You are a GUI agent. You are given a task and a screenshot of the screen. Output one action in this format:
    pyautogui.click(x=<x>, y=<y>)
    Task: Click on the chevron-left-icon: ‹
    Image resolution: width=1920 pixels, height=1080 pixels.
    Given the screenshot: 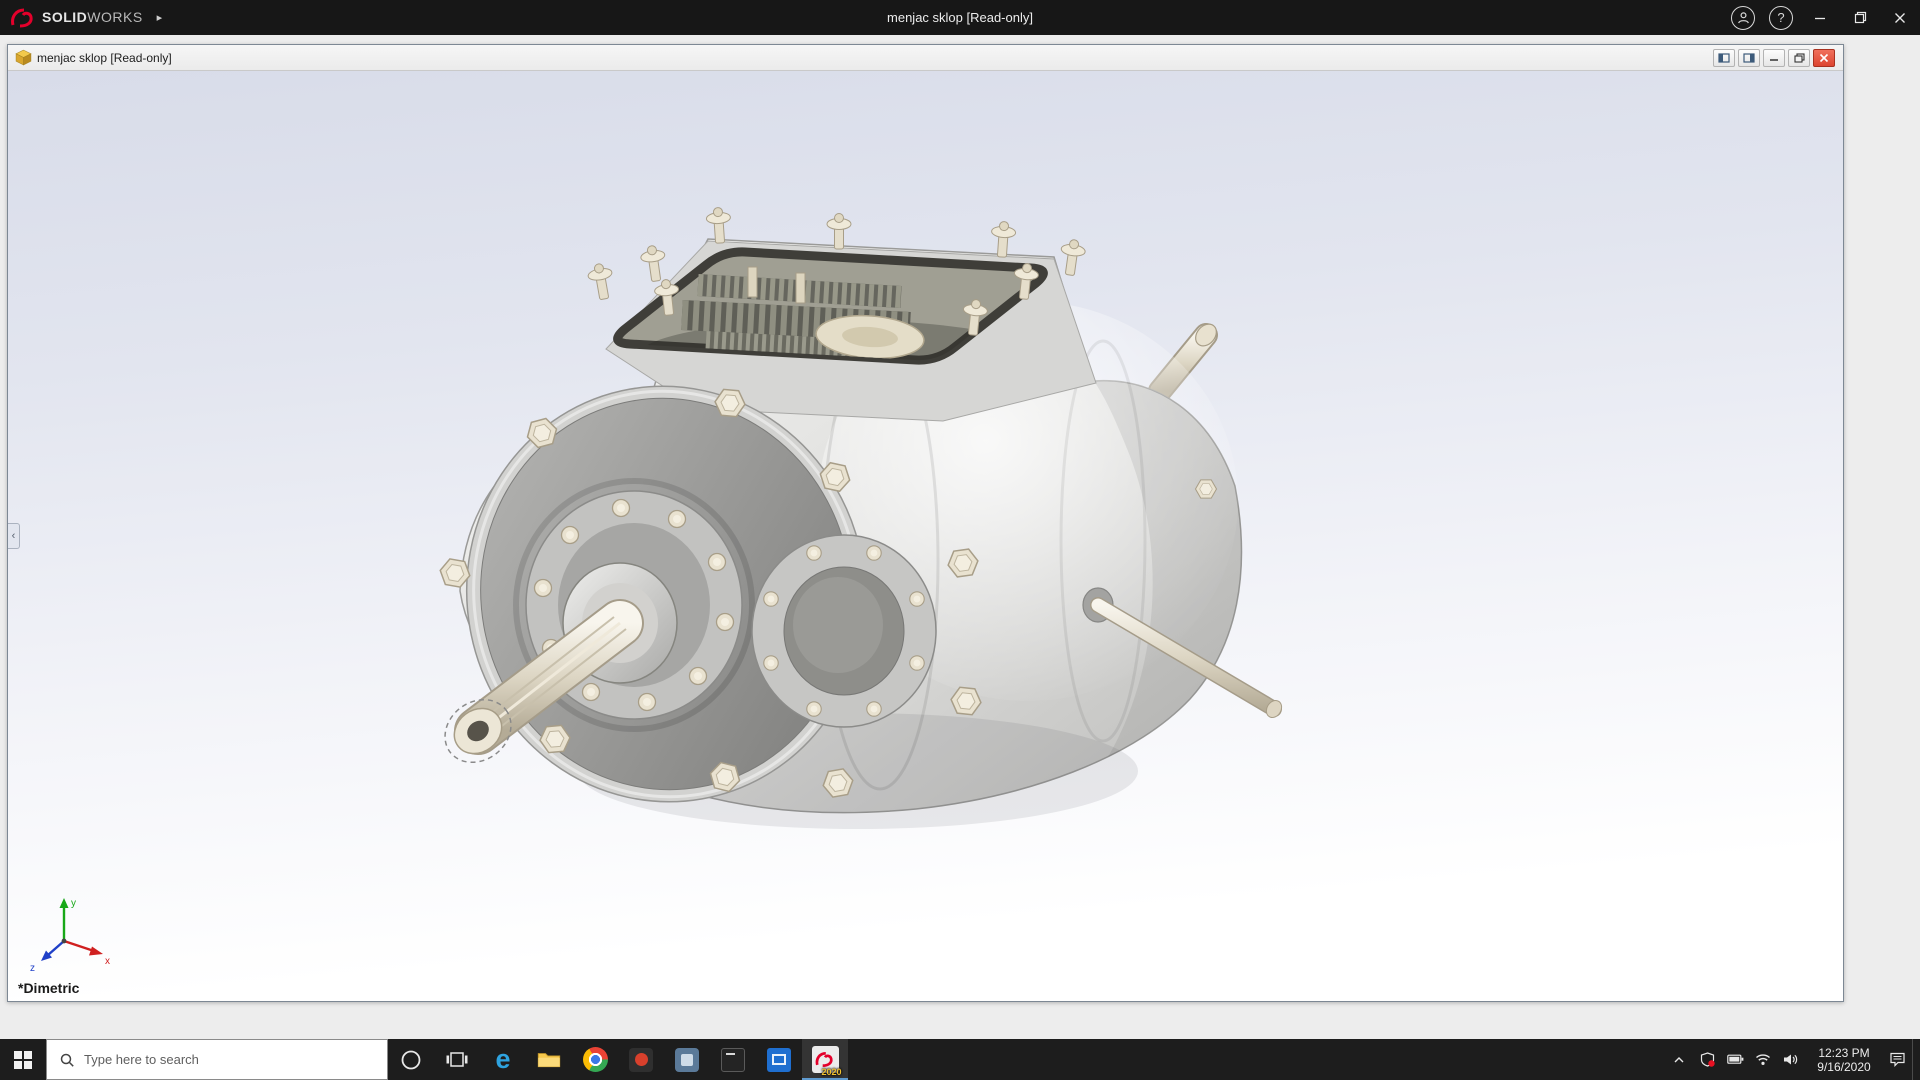 What is the action you would take?
    pyautogui.click(x=13, y=536)
    